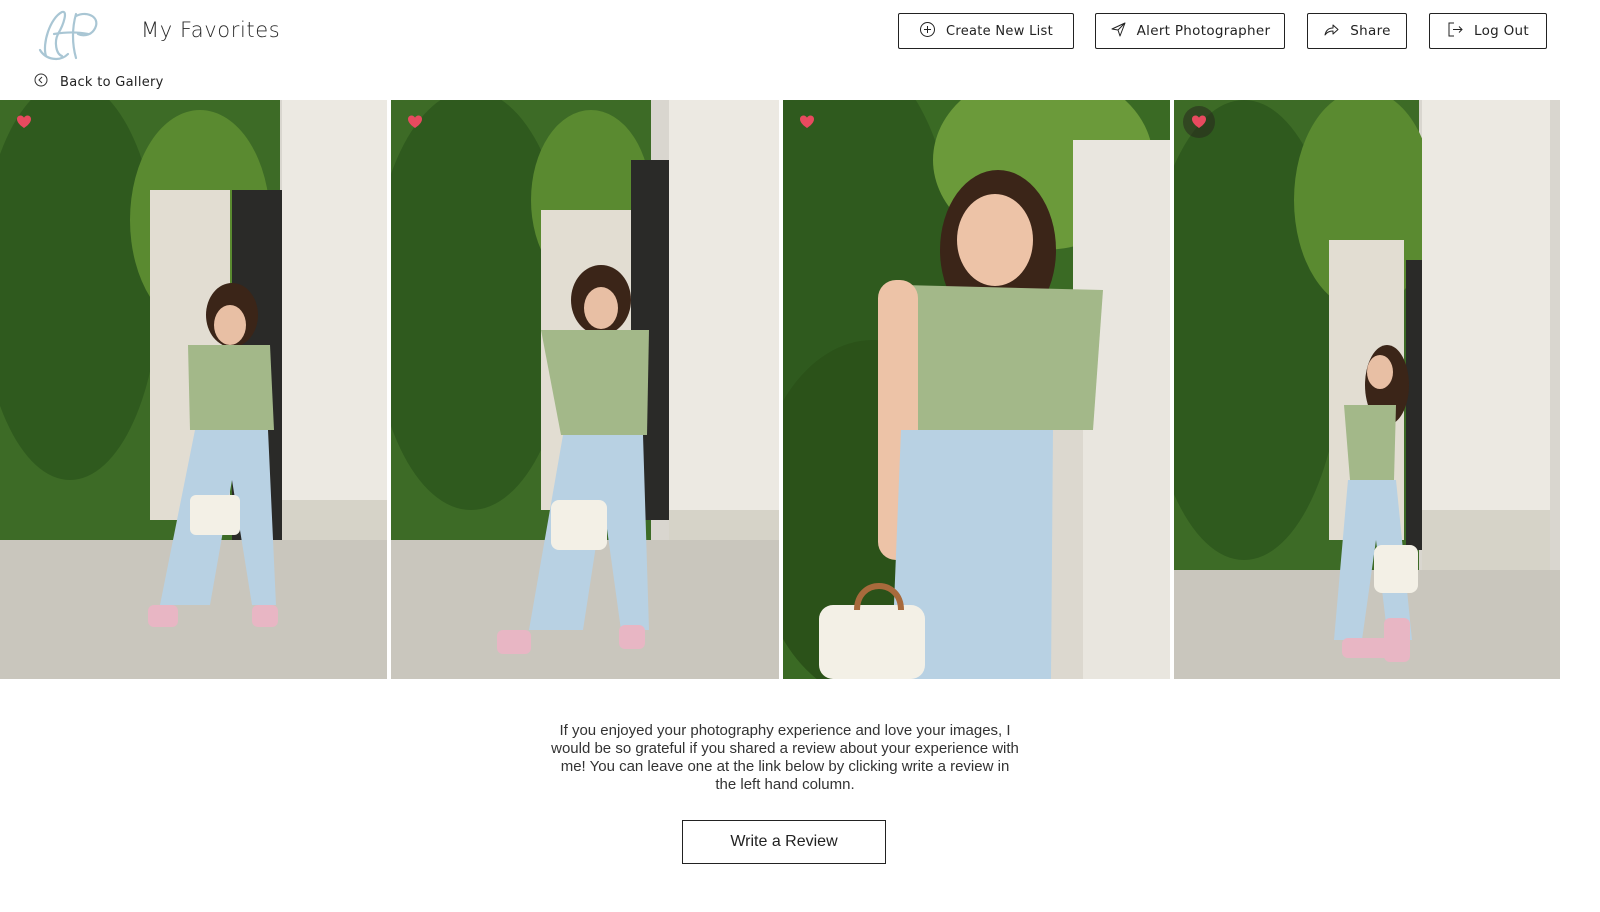 The width and height of the screenshot is (1600, 912). What do you see at coordinates (999, 31) in the screenshot?
I see `create-new-list-label: Create New List` at bounding box center [999, 31].